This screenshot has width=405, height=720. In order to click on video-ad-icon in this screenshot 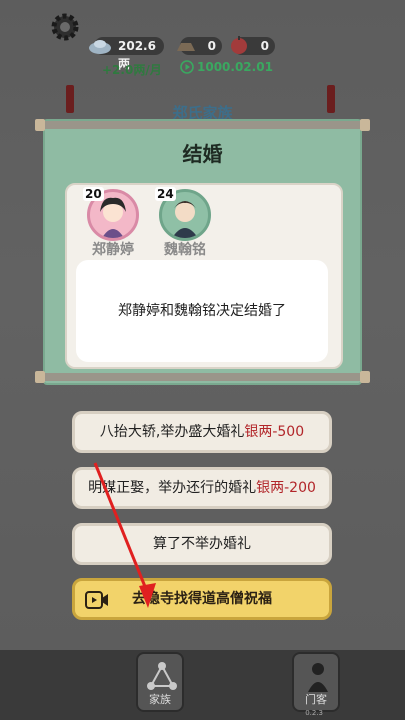, I will do `click(96, 600)`.